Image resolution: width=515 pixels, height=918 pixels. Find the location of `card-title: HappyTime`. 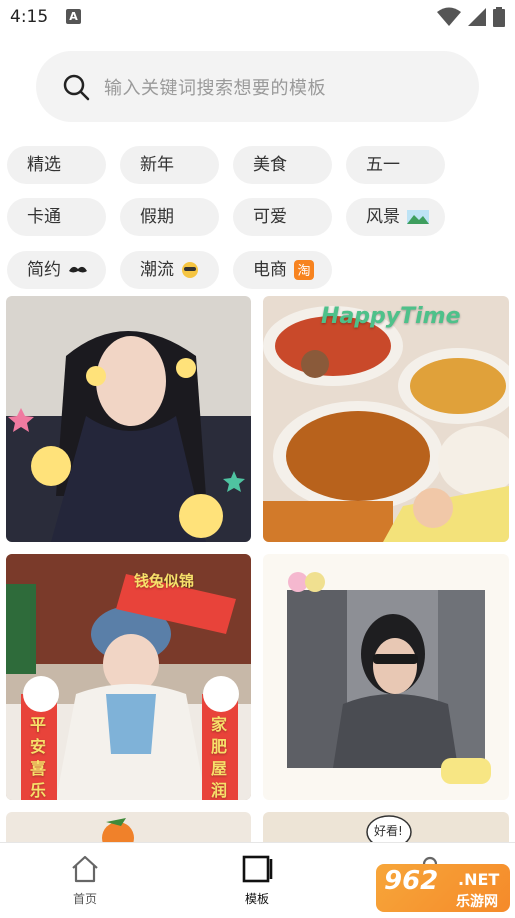

card-title: HappyTime is located at coordinates (391, 316).